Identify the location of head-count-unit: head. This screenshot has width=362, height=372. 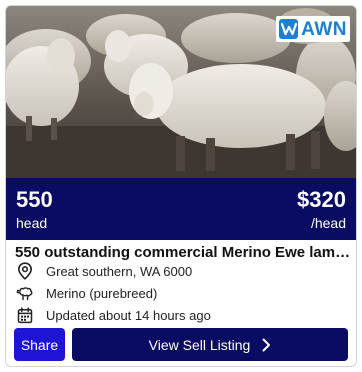
(32, 223).